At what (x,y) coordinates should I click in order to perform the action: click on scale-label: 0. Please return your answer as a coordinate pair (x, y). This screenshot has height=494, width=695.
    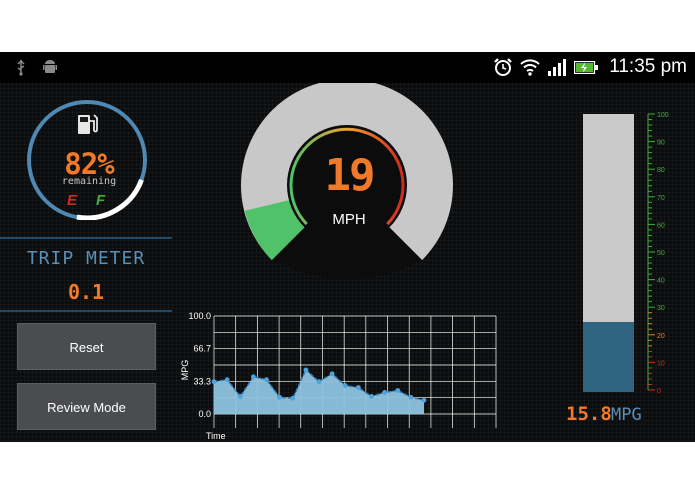
    Looking at the image, I should click on (659, 391).